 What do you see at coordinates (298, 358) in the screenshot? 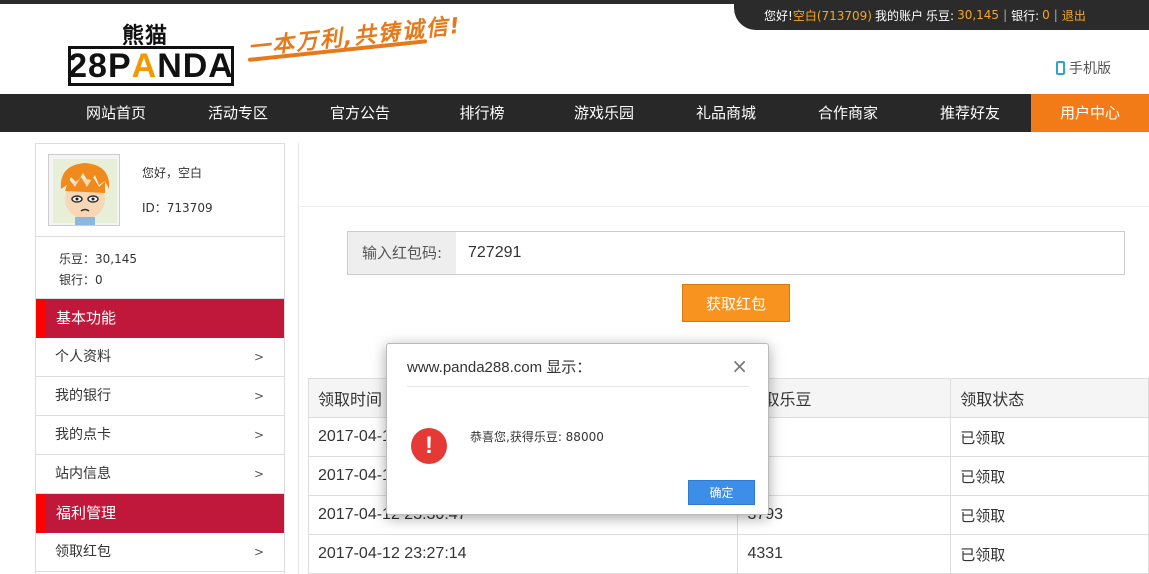
I see `content-divider` at bounding box center [298, 358].